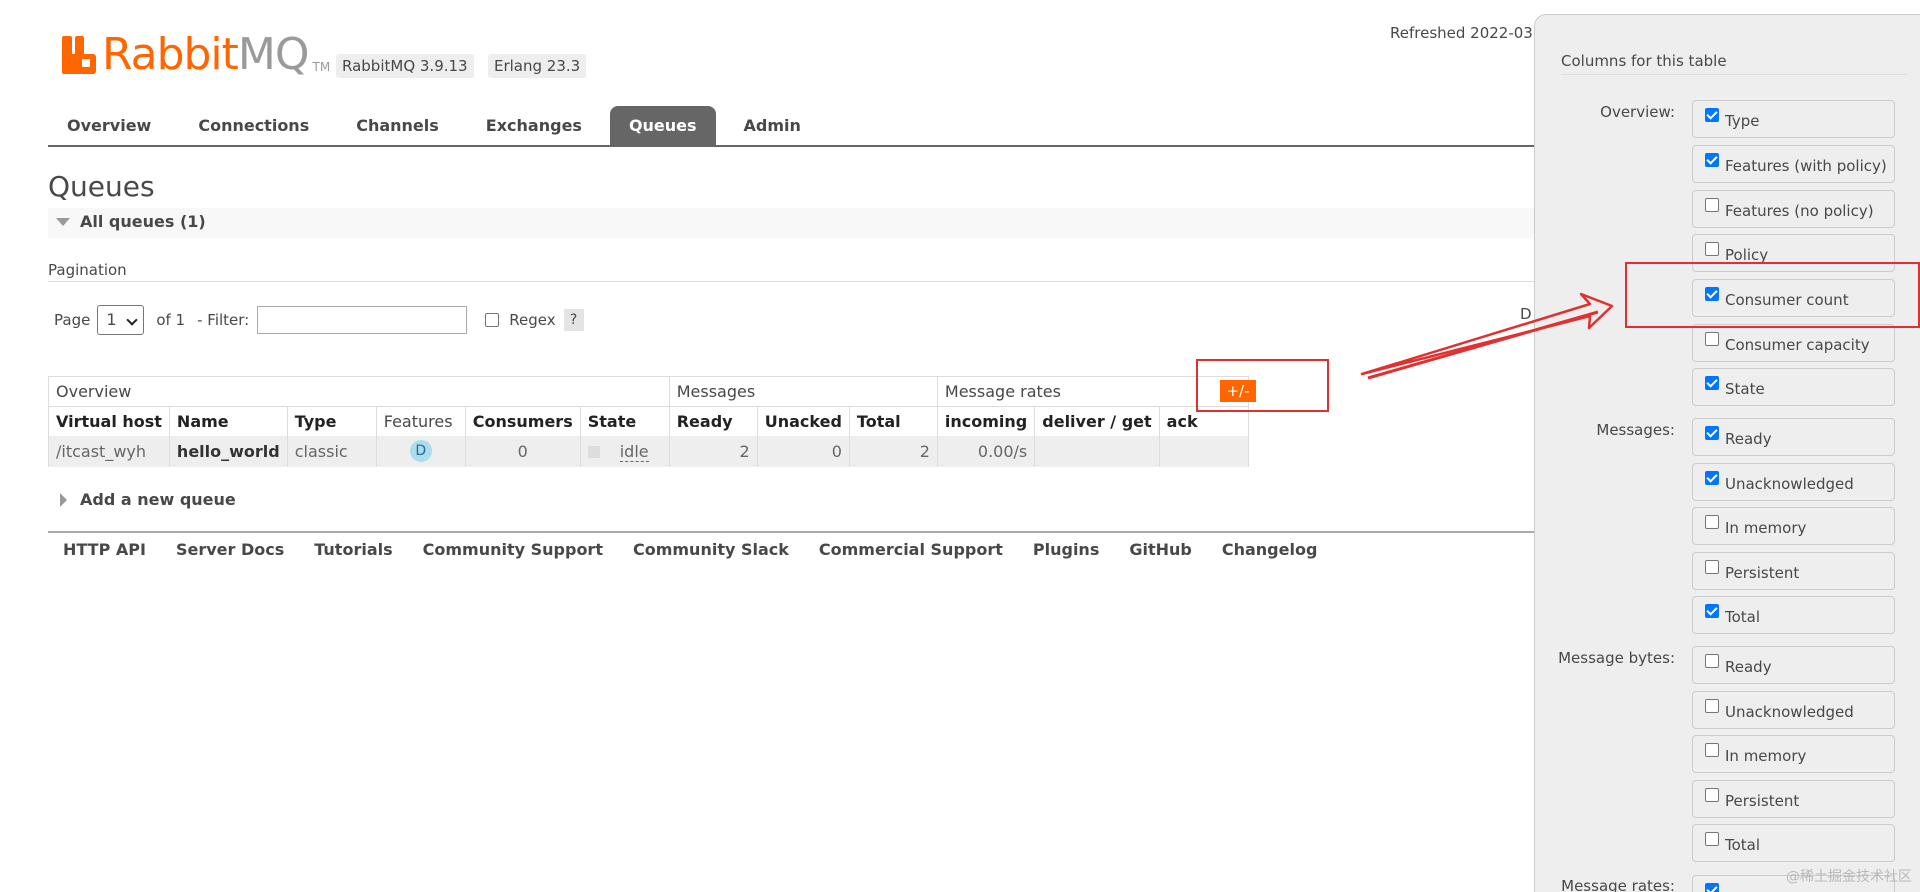  I want to click on footer-link-changelog: Changelog, so click(1270, 549).